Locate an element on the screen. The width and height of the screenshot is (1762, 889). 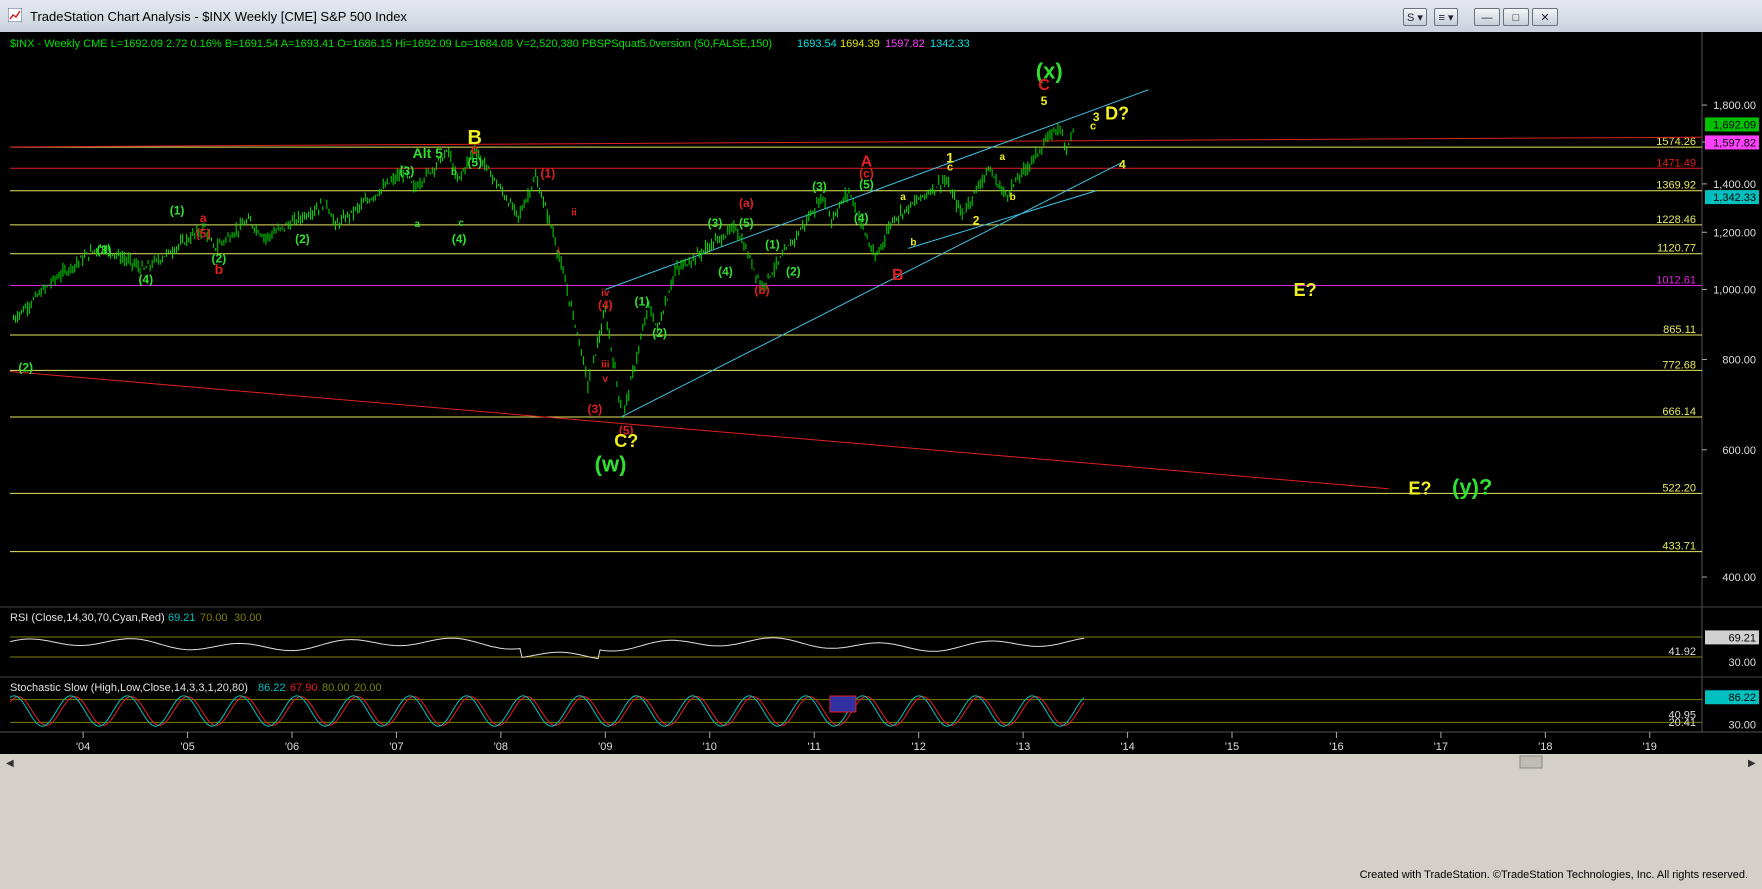
wave-label: (y)? is located at coordinates (1472, 487).